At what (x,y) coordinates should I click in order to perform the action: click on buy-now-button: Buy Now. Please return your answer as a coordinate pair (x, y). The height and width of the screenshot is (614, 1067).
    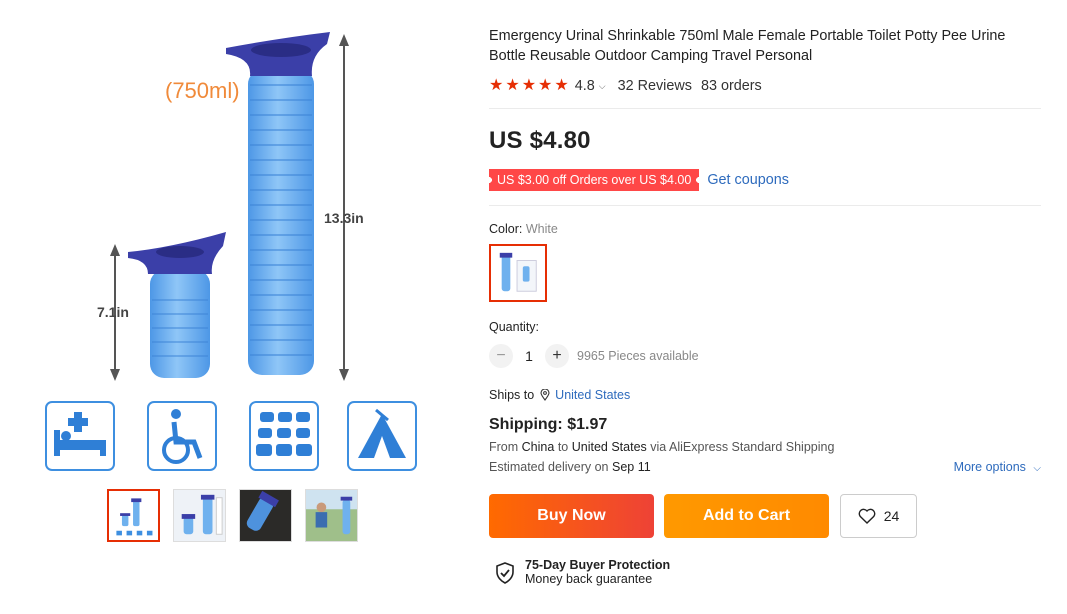
    Looking at the image, I should click on (571, 516).